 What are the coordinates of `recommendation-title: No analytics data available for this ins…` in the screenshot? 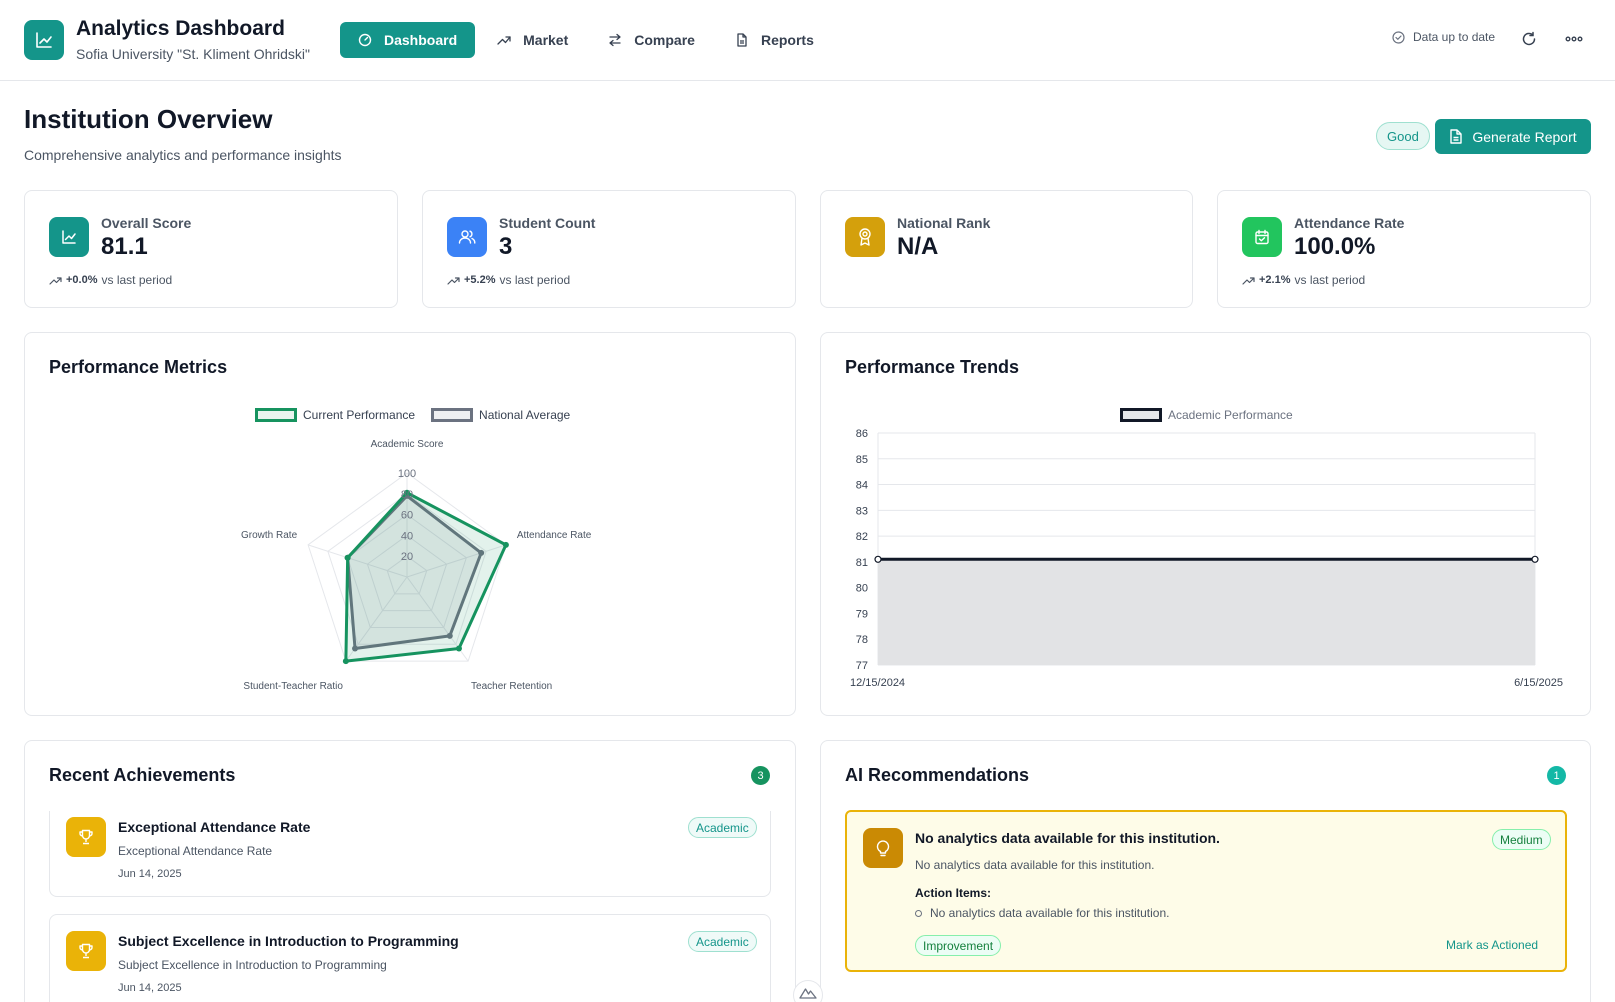 It's located at (1067, 838).